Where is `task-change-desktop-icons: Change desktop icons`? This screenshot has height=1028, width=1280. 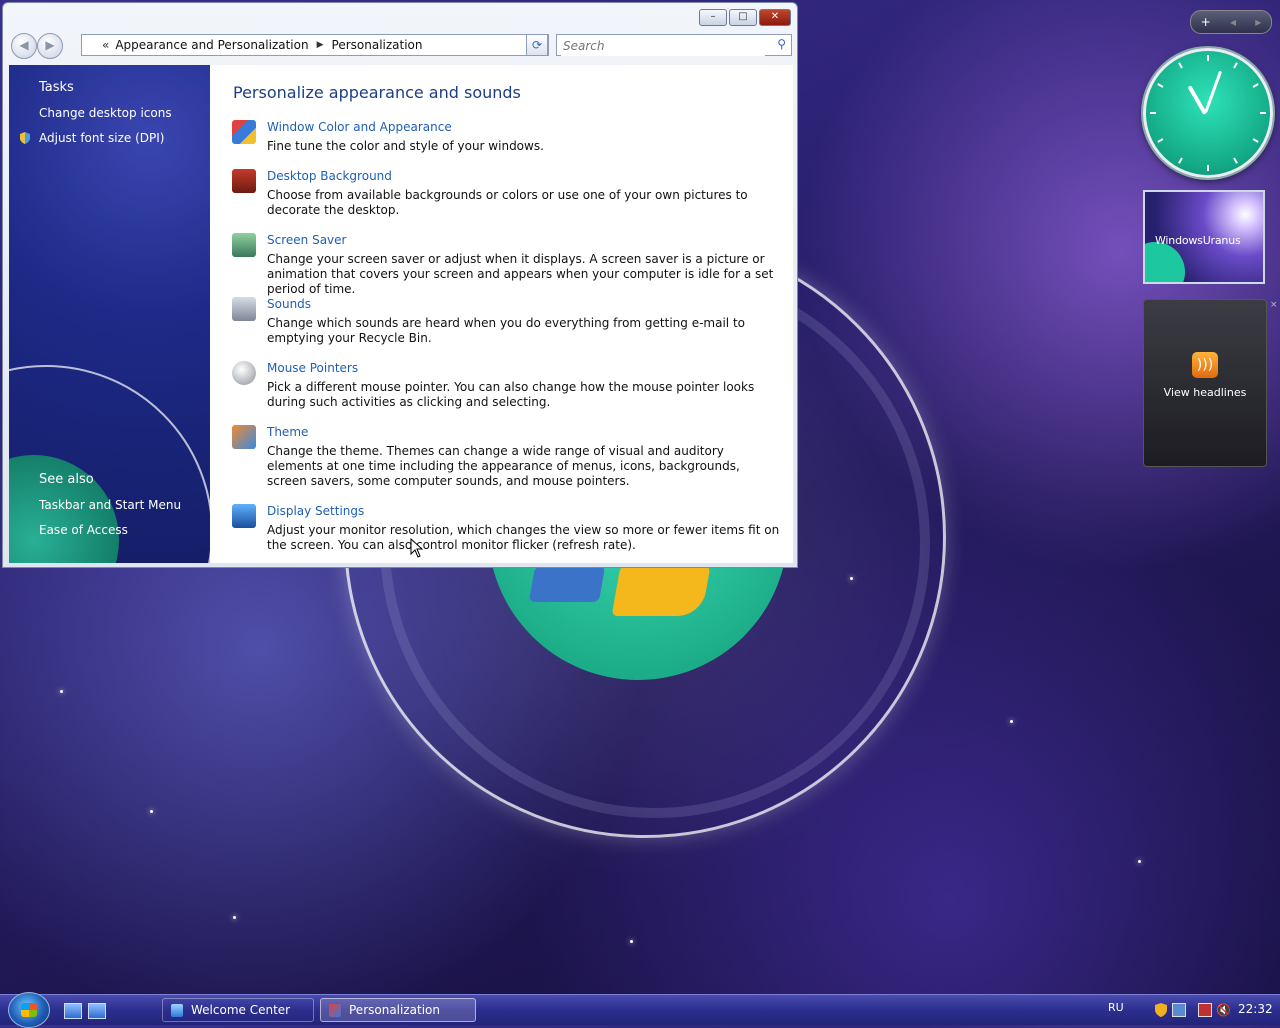 task-change-desktop-icons: Change desktop icons is located at coordinates (105, 113).